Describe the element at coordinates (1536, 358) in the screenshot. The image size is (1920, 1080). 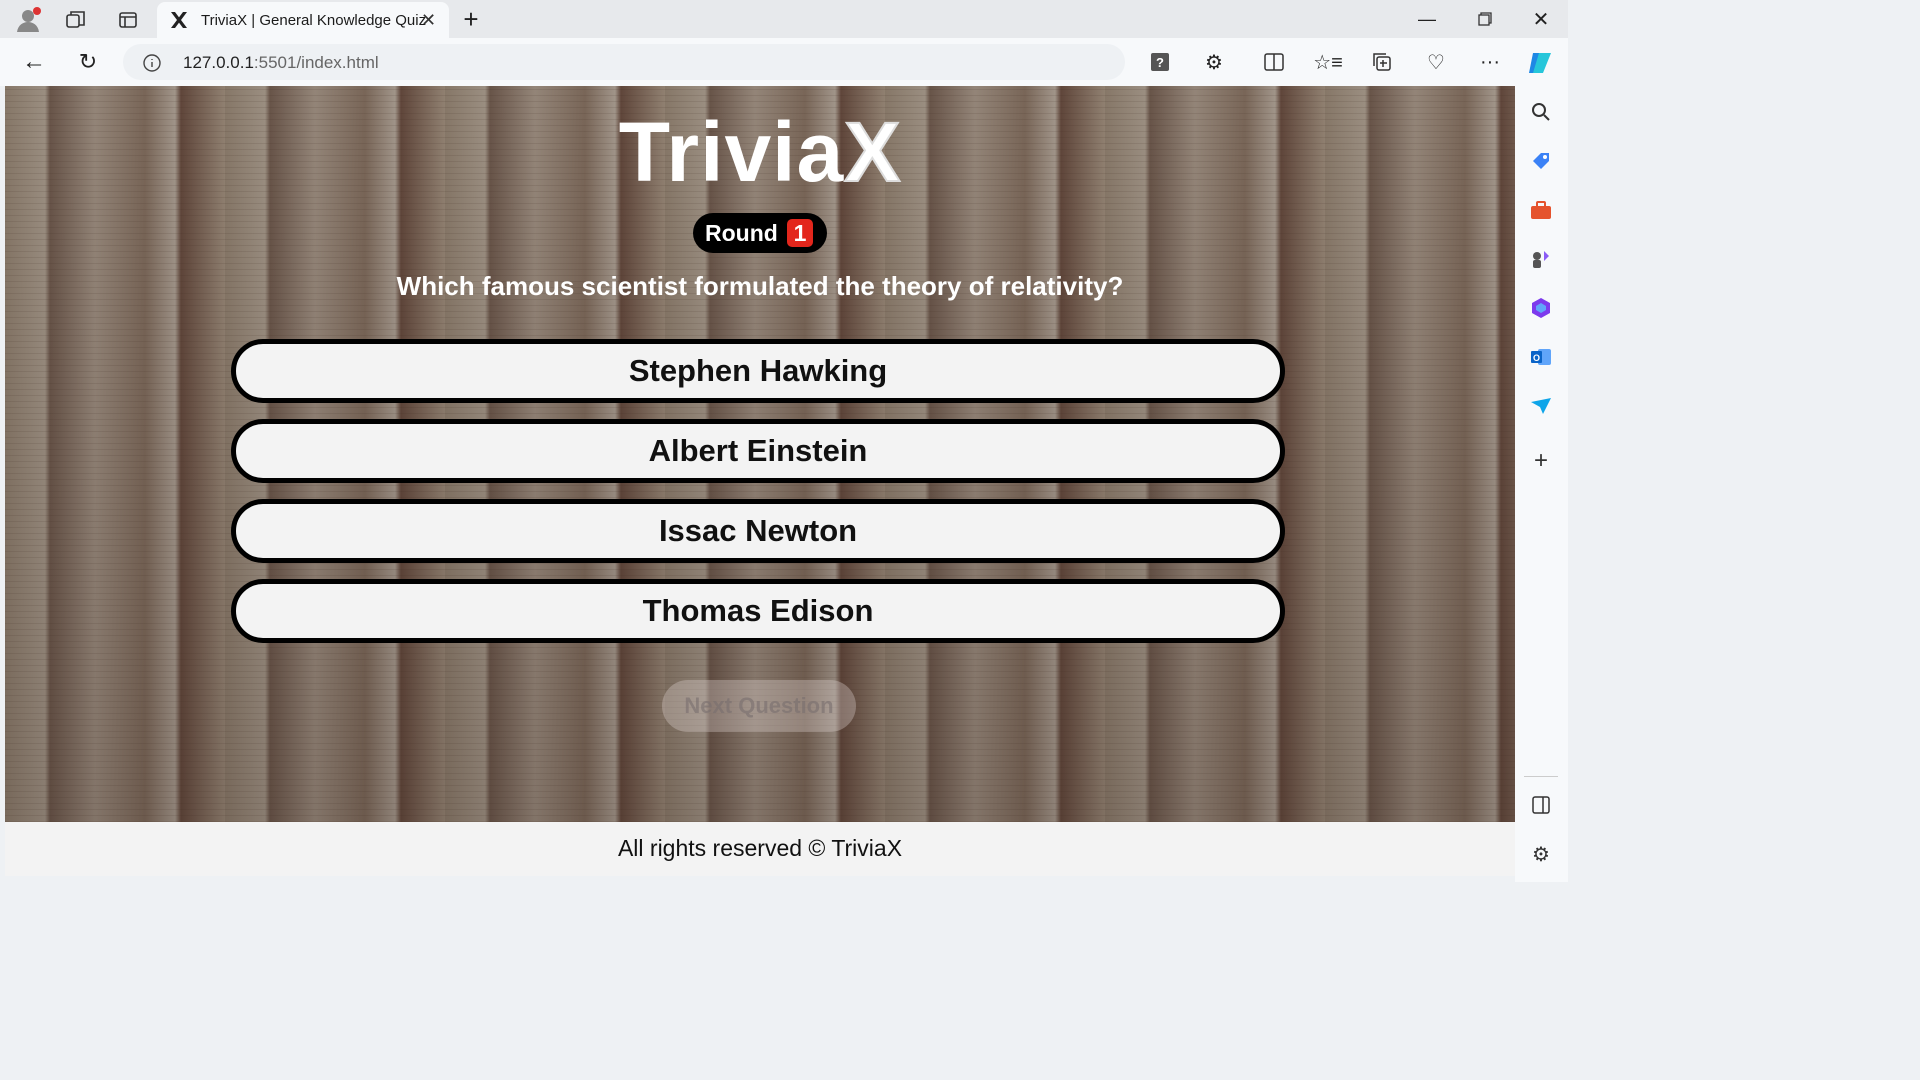
I see `svg-text: O` at that location.